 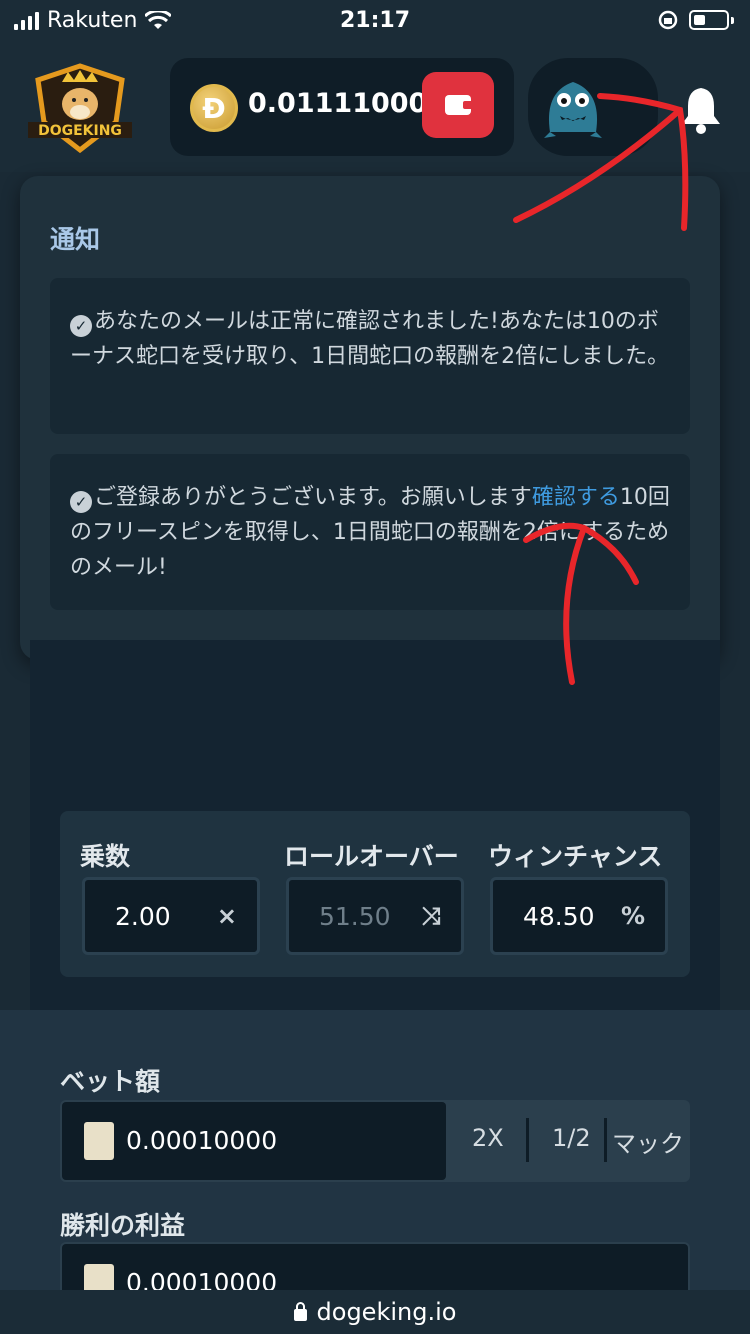 What do you see at coordinates (576, 497) in the screenshot?
I see `confirm-link: 確認する` at bounding box center [576, 497].